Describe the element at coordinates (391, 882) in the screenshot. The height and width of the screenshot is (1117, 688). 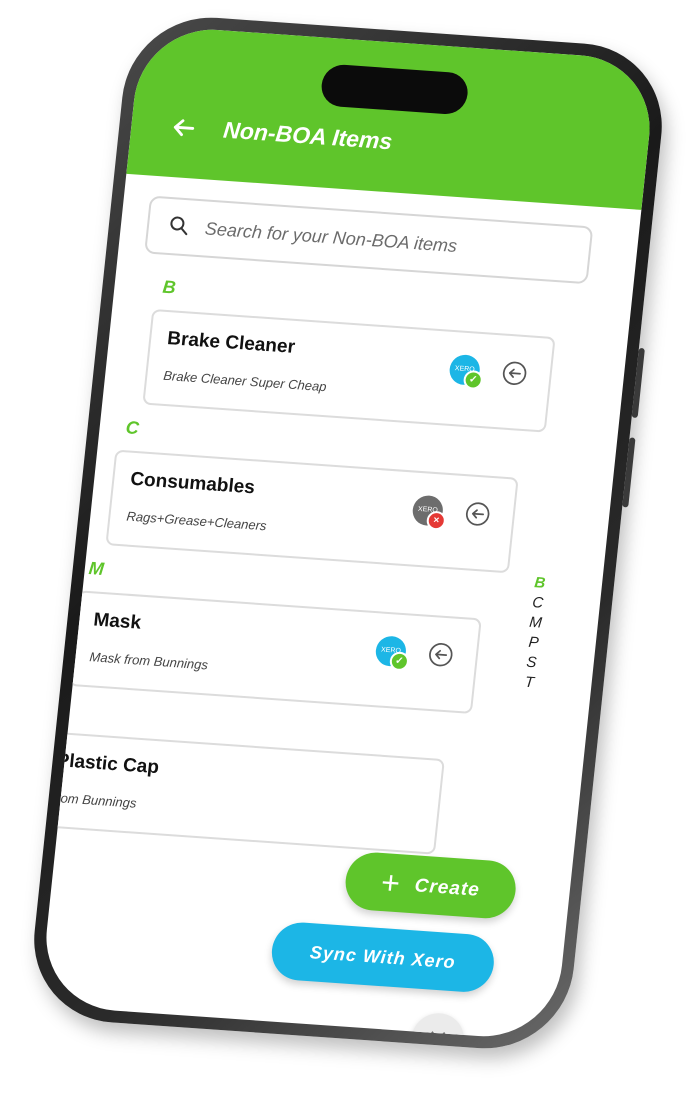
I see `plus-icon: +` at that location.